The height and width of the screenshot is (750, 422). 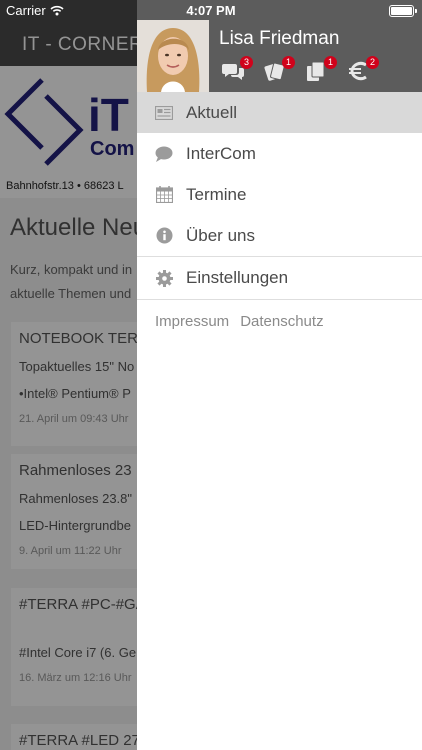 I want to click on impressum-link: Impressum, so click(x=192, y=321).